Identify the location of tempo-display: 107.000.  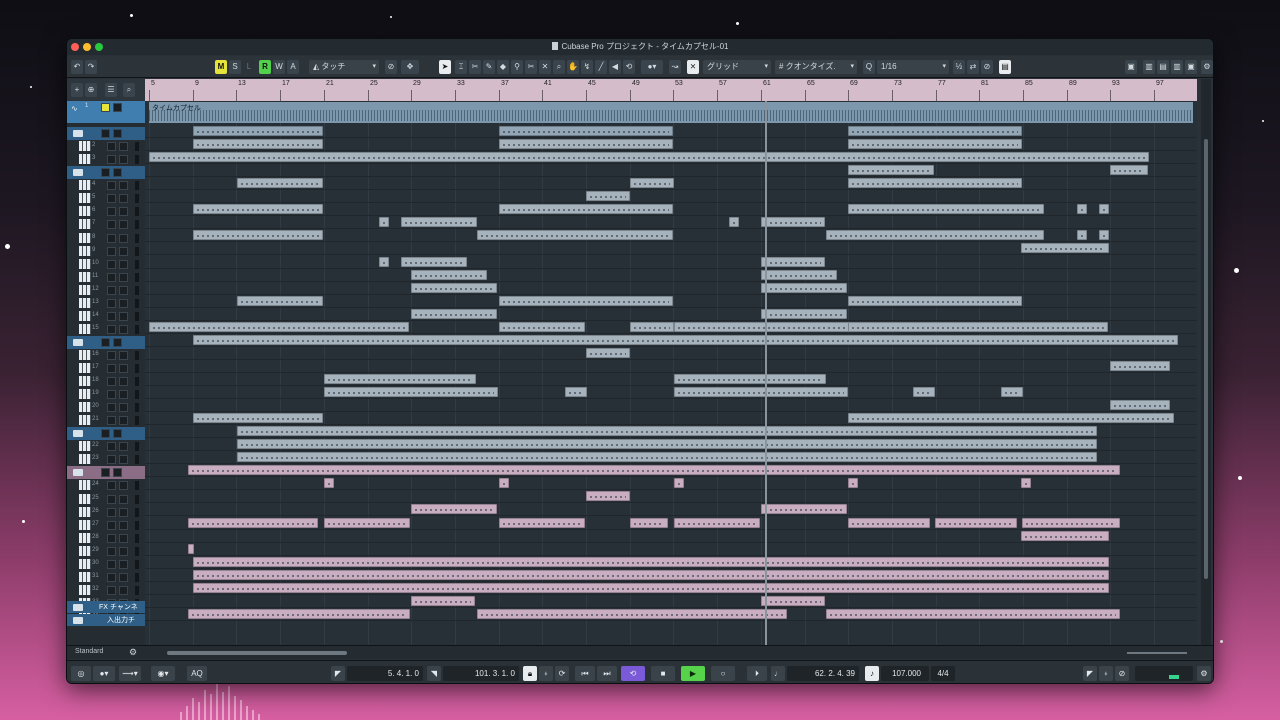
(905, 673).